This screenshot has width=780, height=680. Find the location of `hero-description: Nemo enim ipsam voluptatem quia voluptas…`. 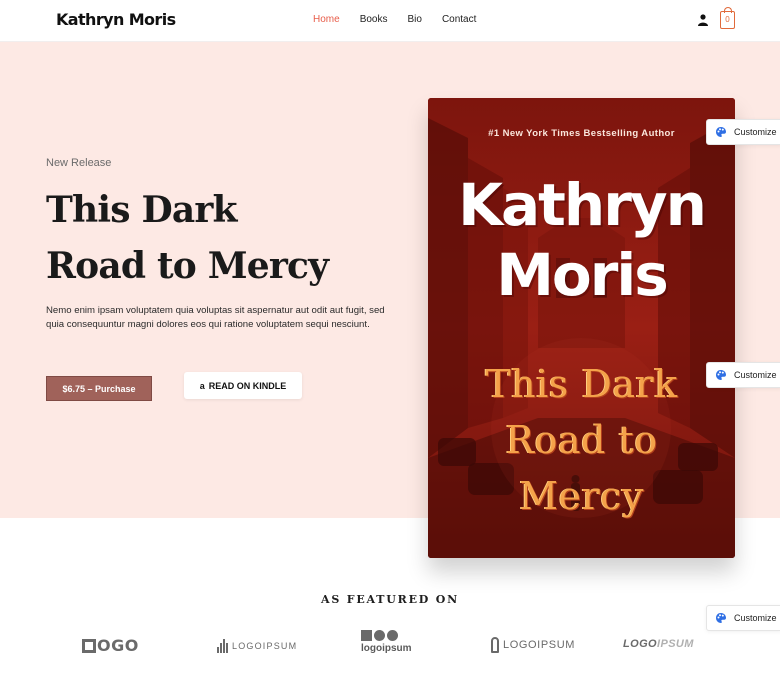

hero-description: Nemo enim ipsam voluptatem quia voluptas… is located at coordinates (215, 317).